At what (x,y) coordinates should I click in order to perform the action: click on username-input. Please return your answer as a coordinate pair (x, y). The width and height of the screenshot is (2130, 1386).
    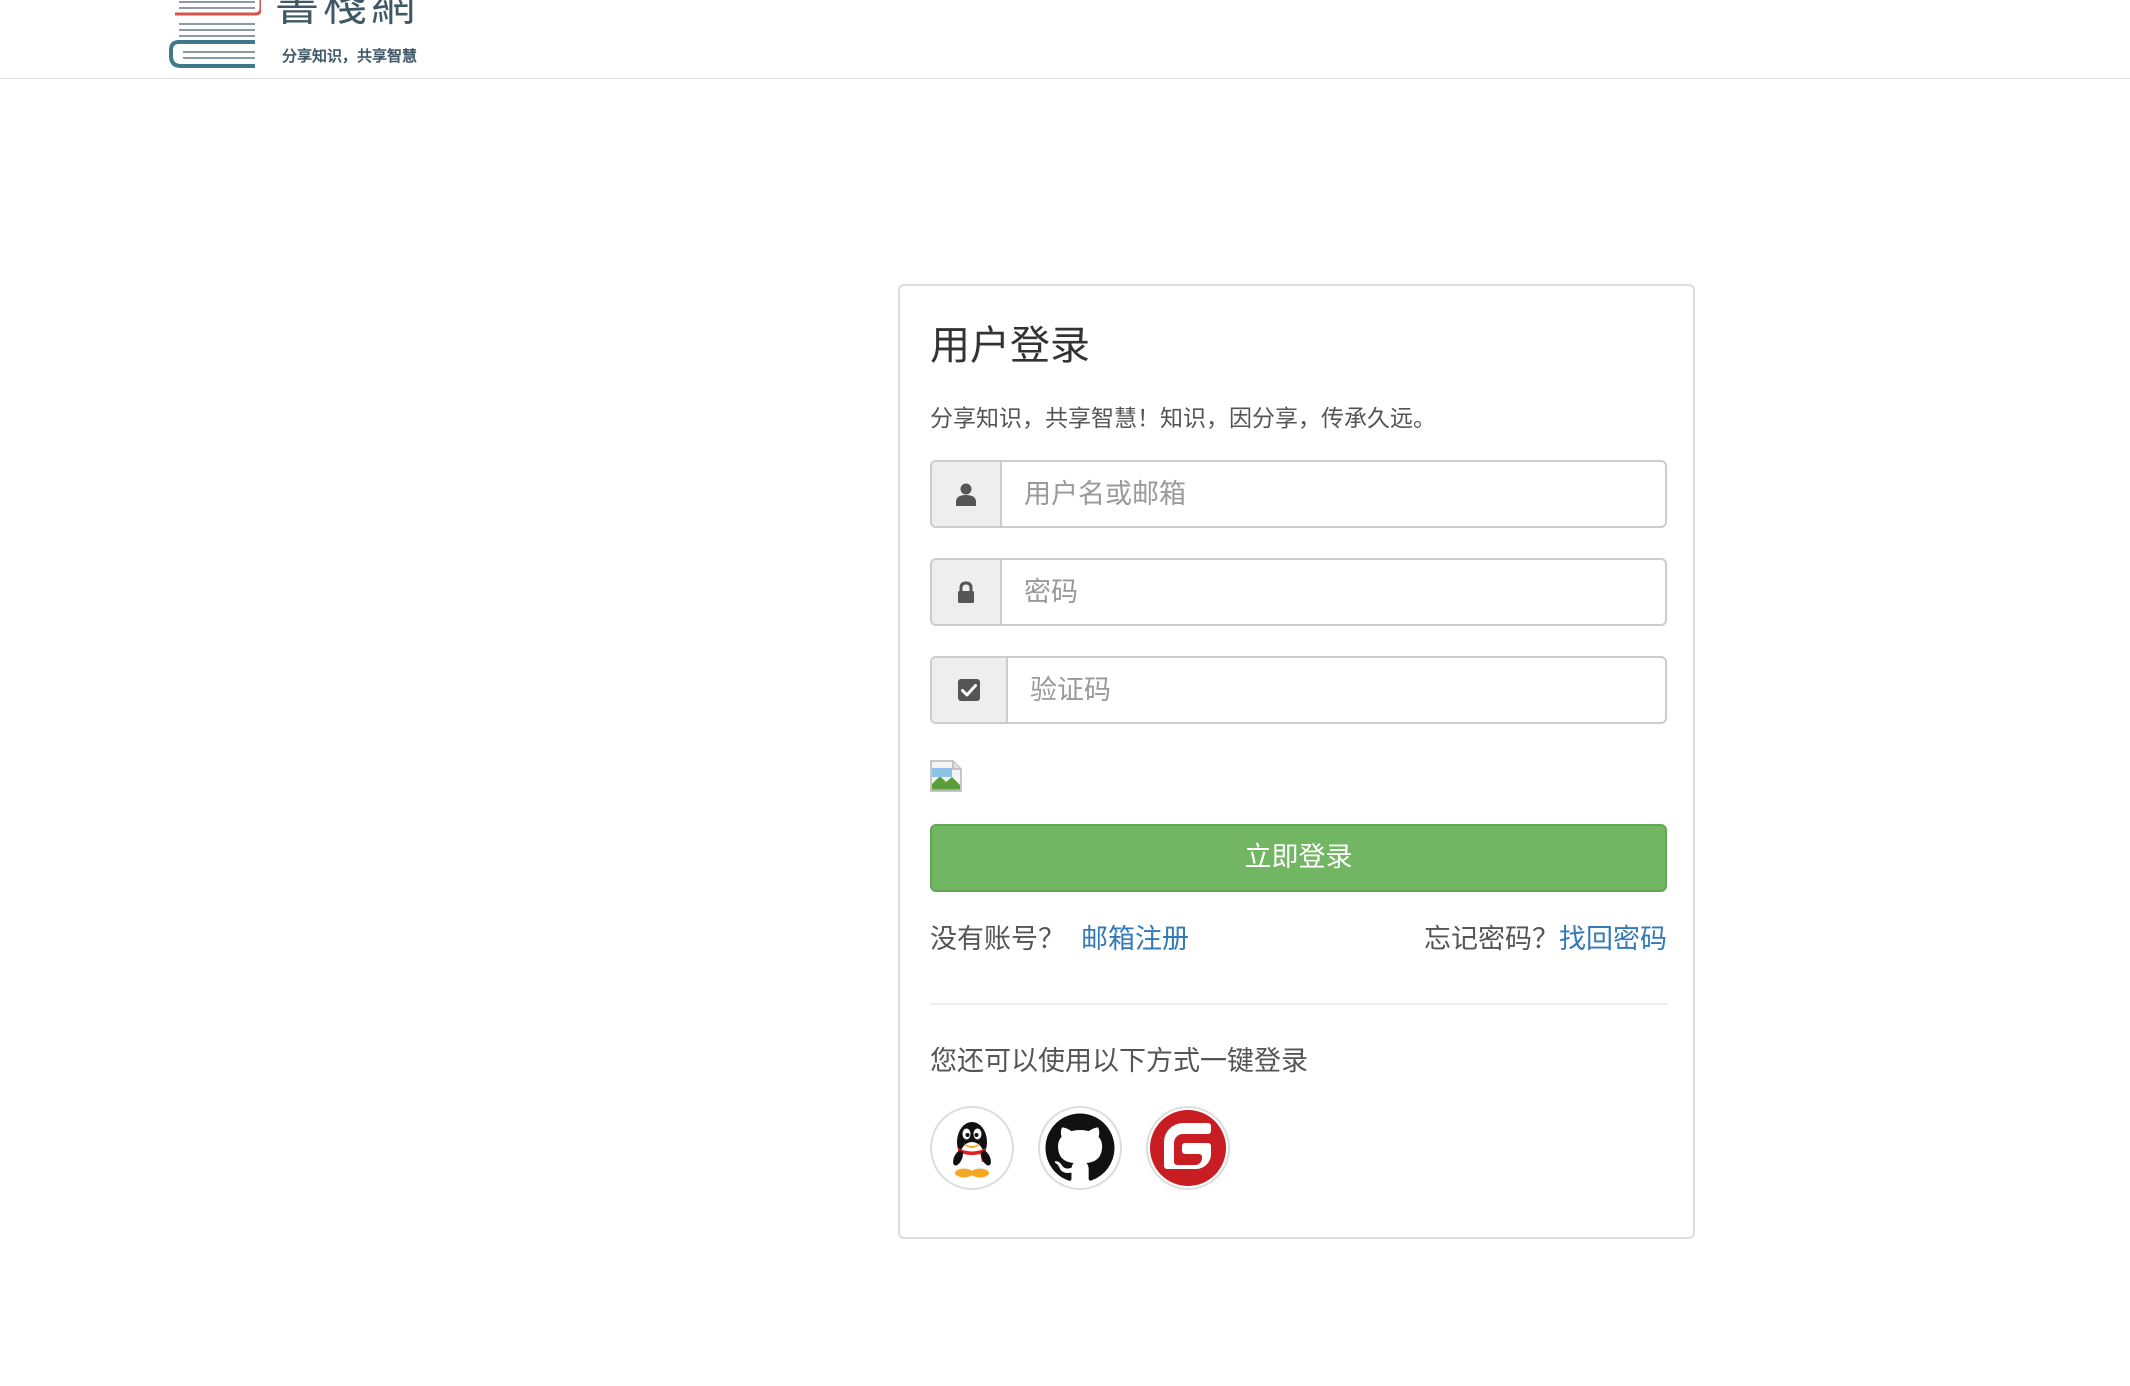
    Looking at the image, I should click on (1333, 494).